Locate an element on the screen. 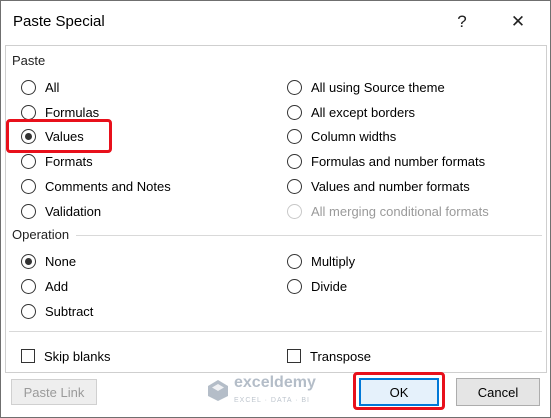 This screenshot has height=418, width=551. watermark: exceldemy EXCEL · DATA · BI is located at coordinates (261, 389).